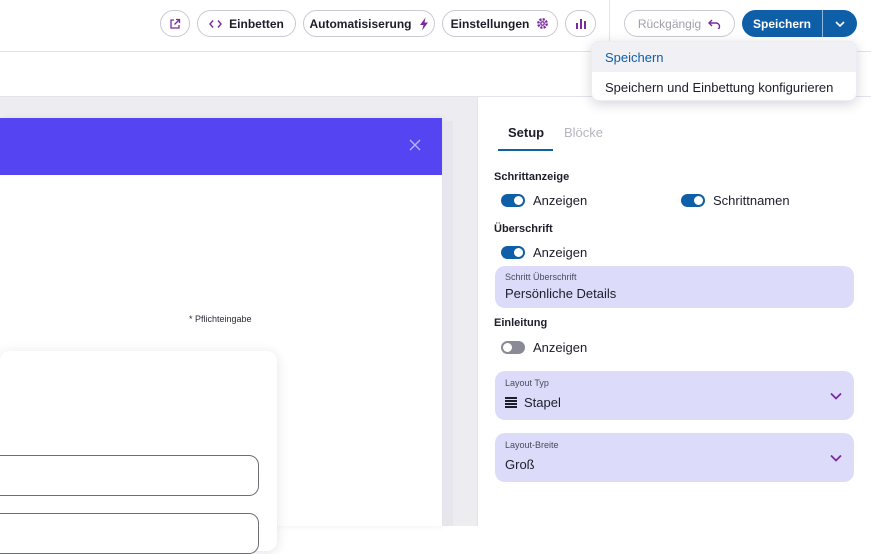 The width and height of the screenshot is (871, 554). I want to click on save-menu-toggle, so click(840, 23).